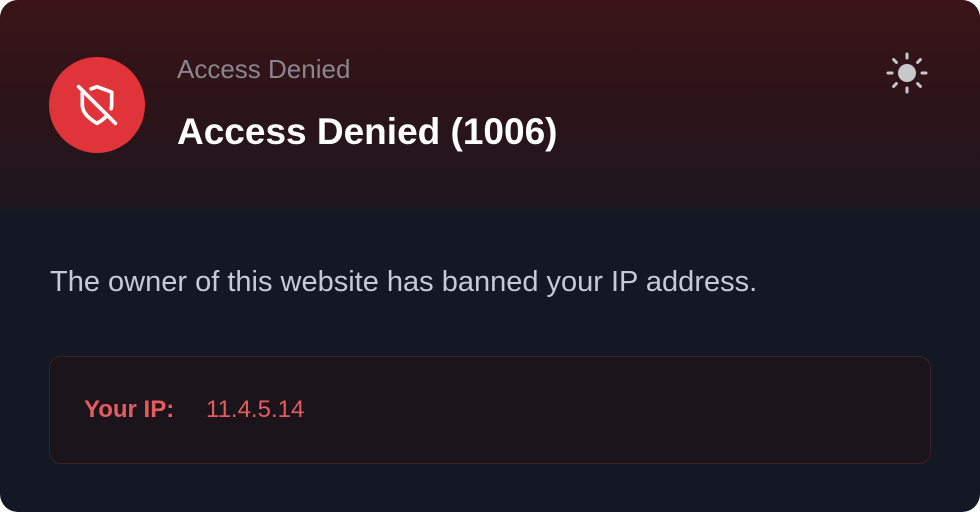 The width and height of the screenshot is (980, 512). I want to click on error-badge, so click(97, 105).